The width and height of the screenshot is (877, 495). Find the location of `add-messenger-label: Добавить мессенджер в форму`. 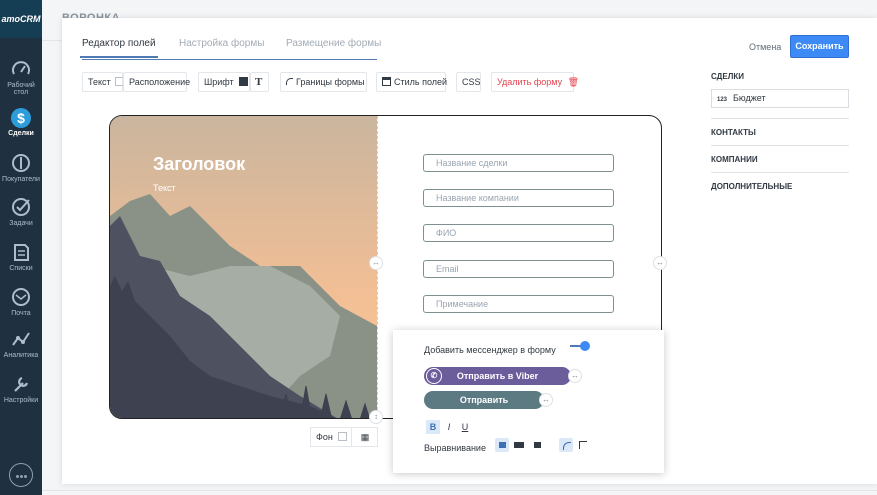

add-messenger-label: Добавить мессенджер в форму is located at coordinates (490, 350).